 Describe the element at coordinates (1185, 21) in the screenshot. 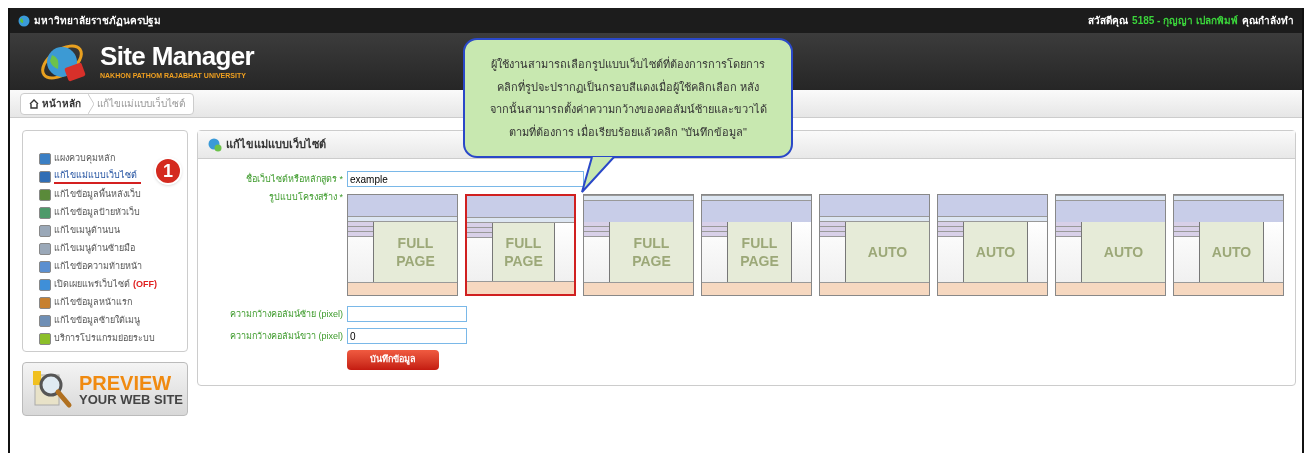

I see `user-name: 5185 - กุญญา เปลกพิมพ์` at that location.